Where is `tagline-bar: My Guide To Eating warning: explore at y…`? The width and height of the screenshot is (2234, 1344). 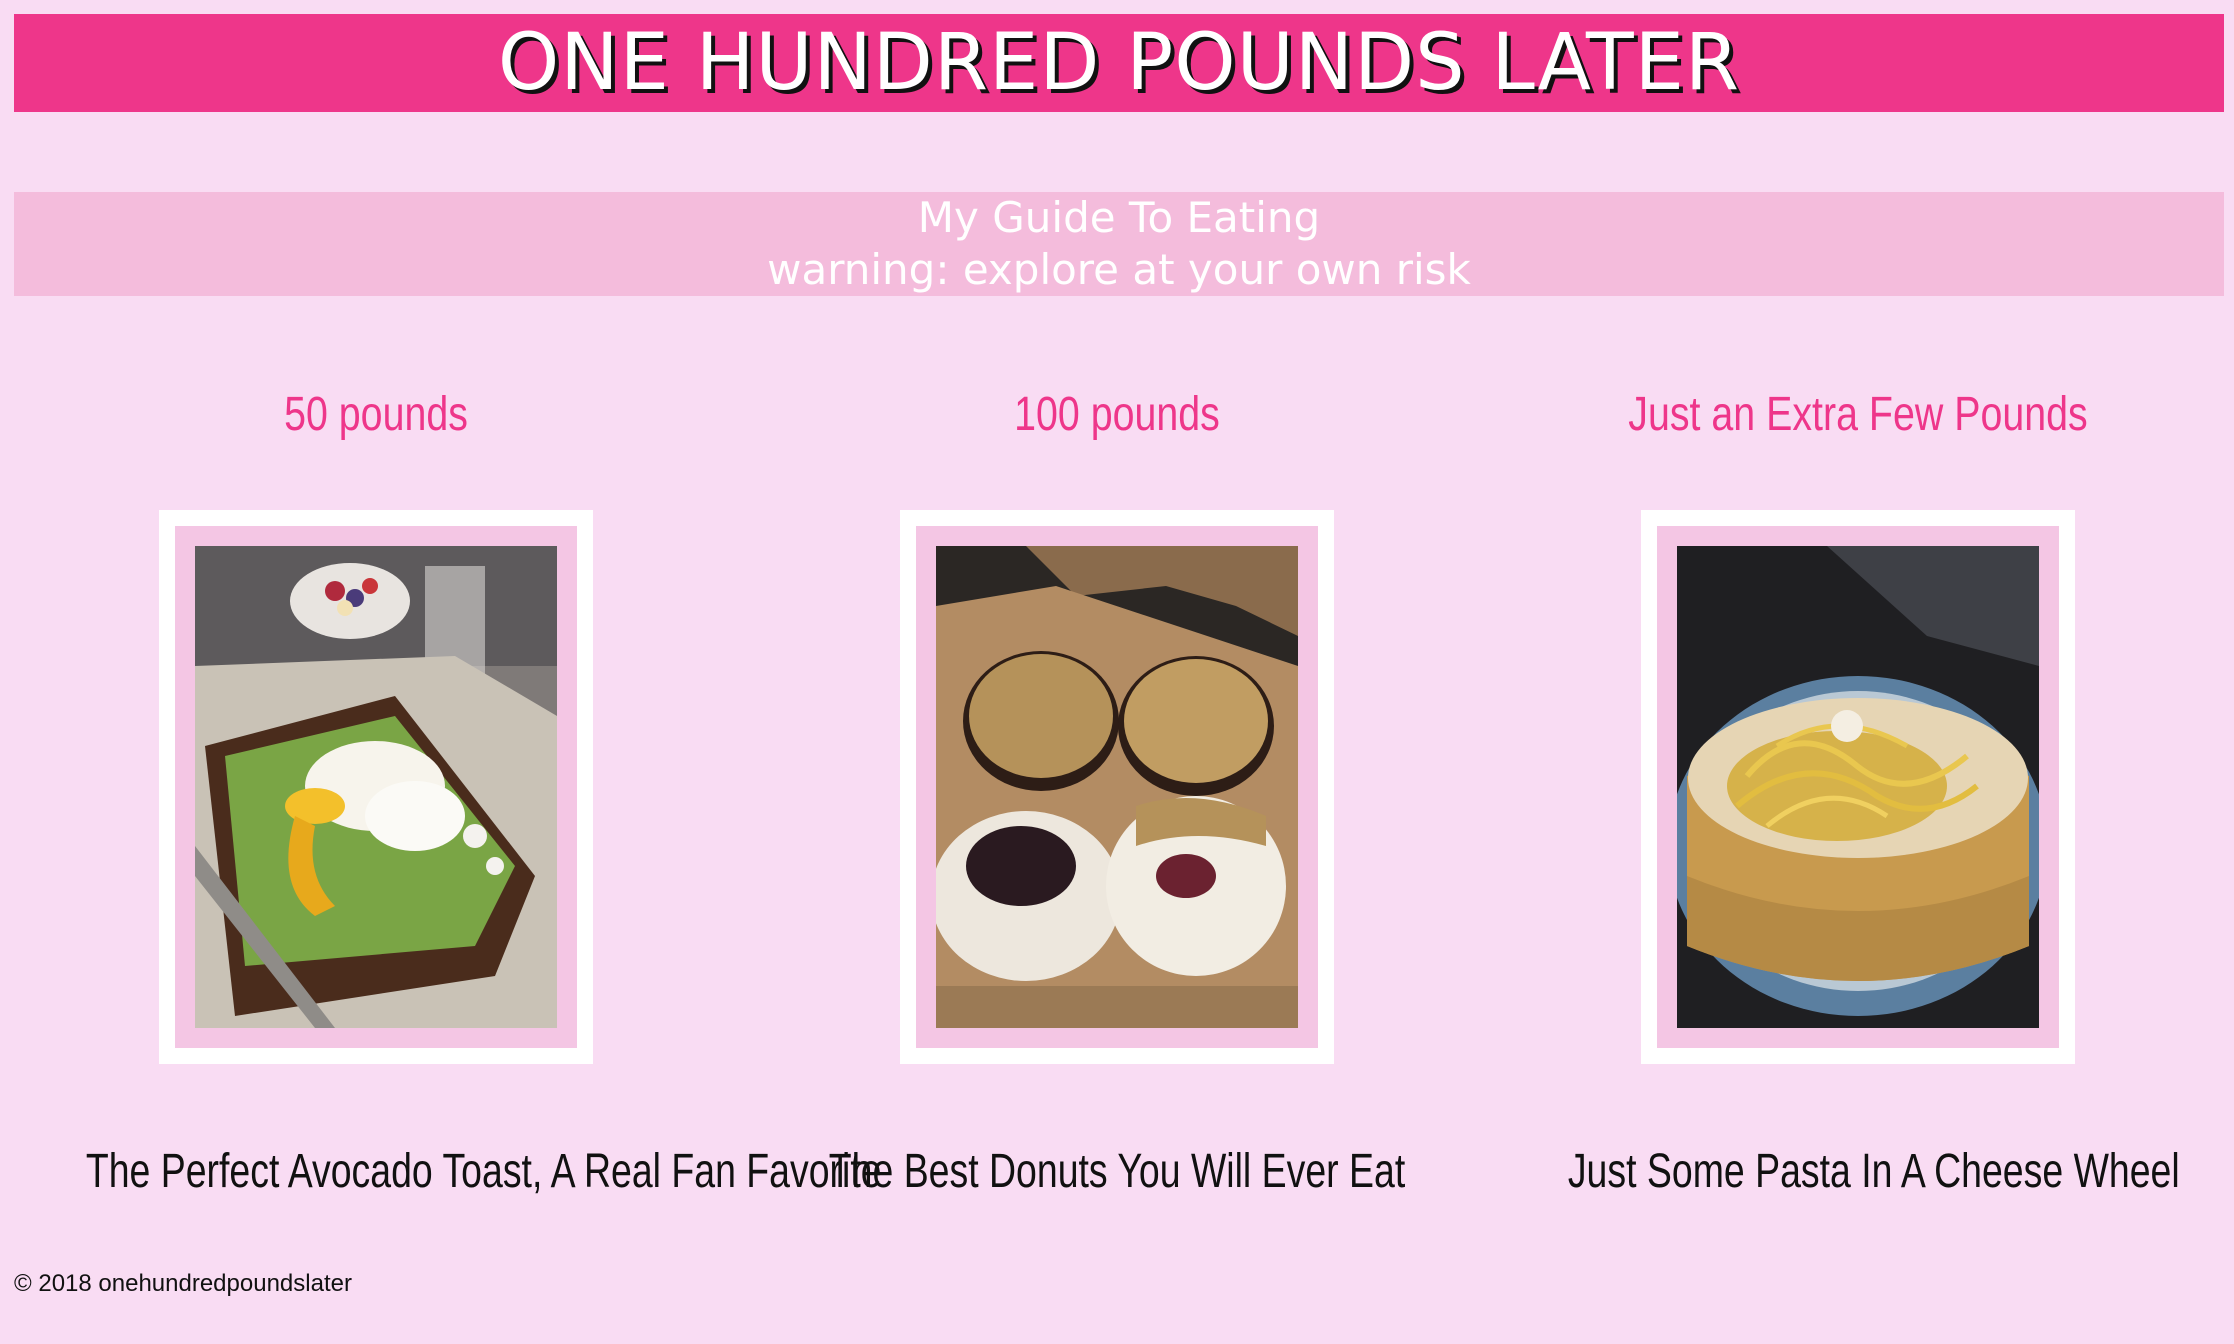 tagline-bar: My Guide To Eating warning: explore at y… is located at coordinates (1119, 244).